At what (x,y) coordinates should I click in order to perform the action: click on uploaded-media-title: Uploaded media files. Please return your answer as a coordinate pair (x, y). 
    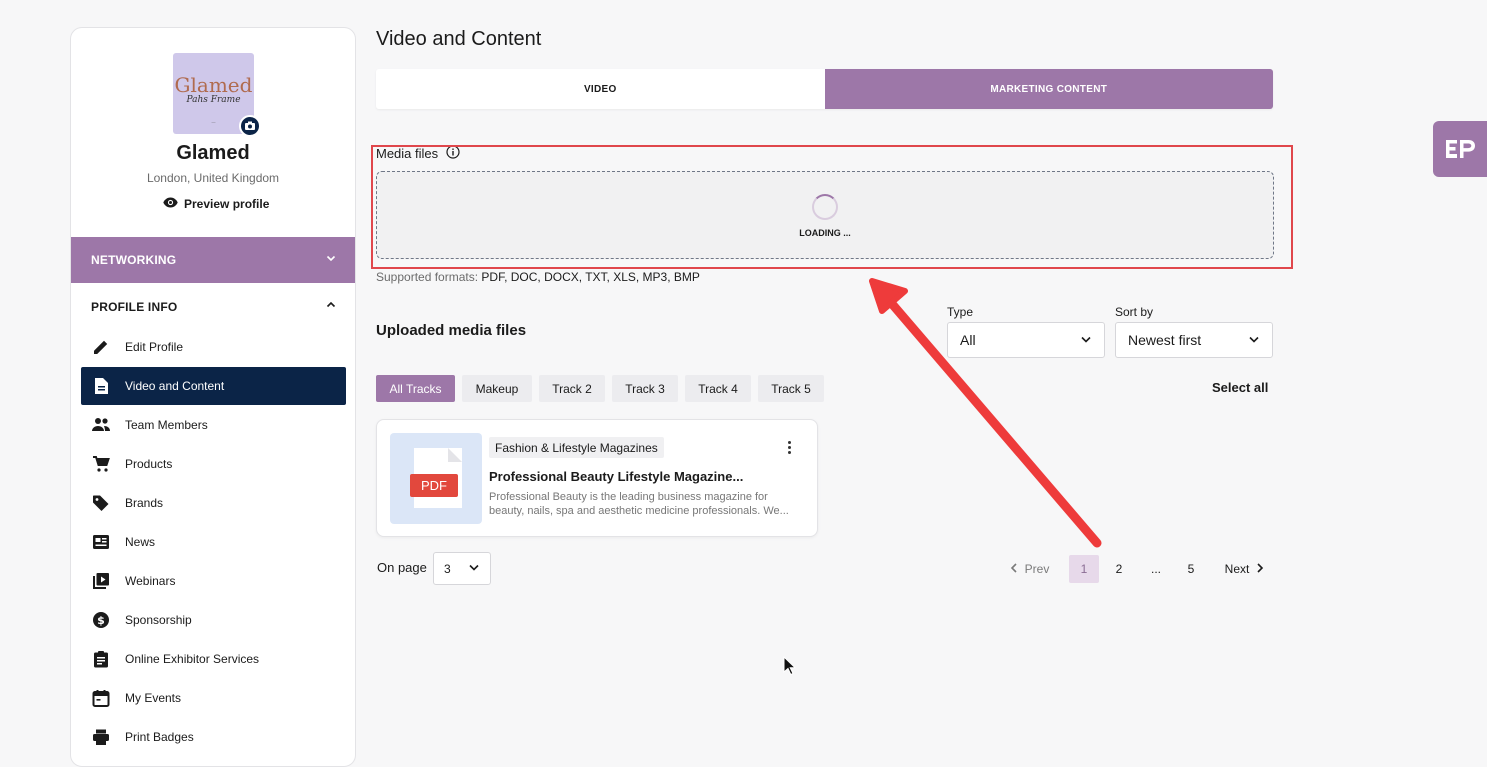
    Looking at the image, I should click on (451, 330).